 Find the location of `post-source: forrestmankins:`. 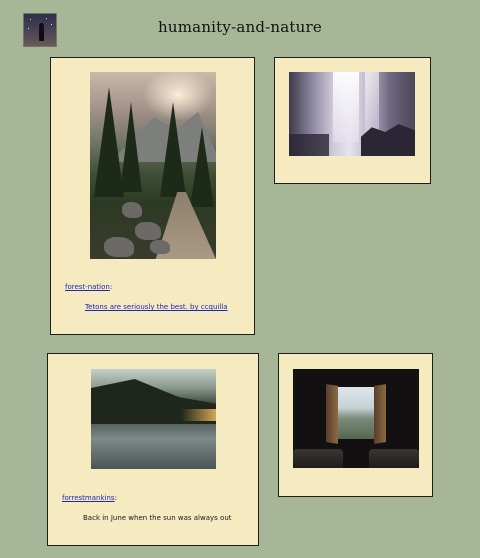

post-source: forrestmankins: is located at coordinates (89, 498).